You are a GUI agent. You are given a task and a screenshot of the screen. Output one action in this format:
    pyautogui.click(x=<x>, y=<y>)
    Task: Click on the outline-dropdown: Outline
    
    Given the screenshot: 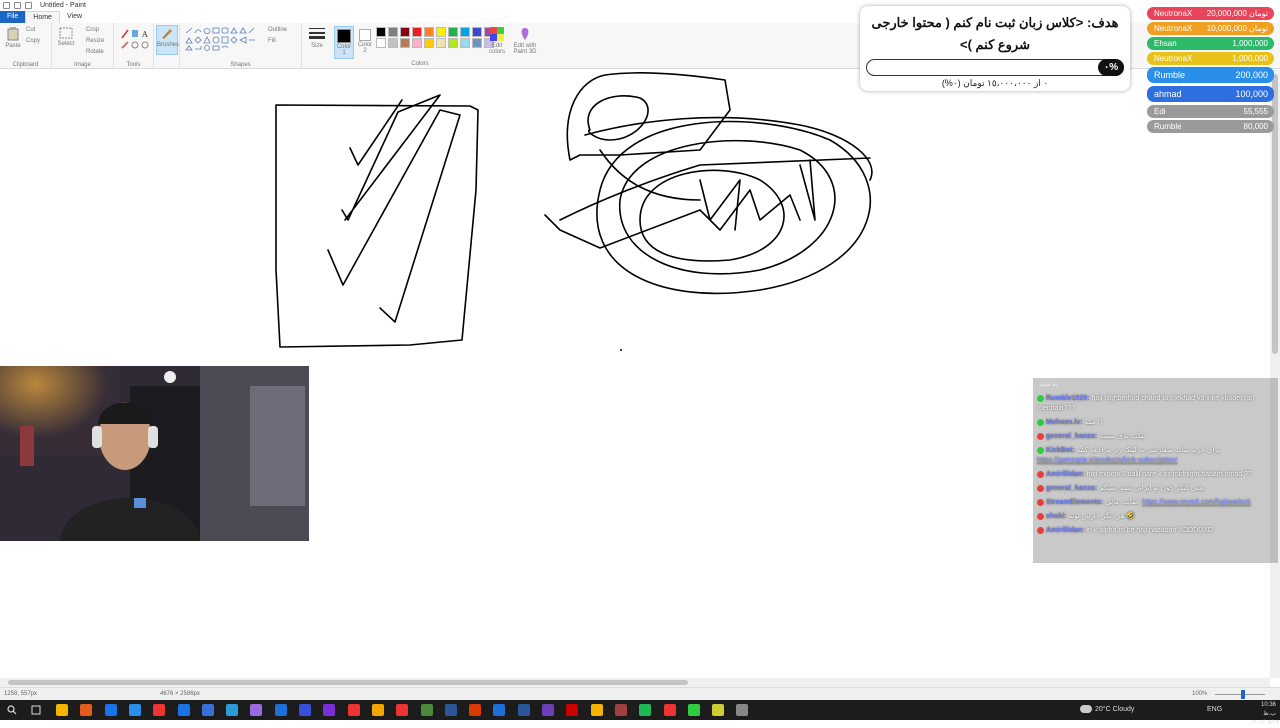 What is the action you would take?
    pyautogui.click(x=277, y=30)
    